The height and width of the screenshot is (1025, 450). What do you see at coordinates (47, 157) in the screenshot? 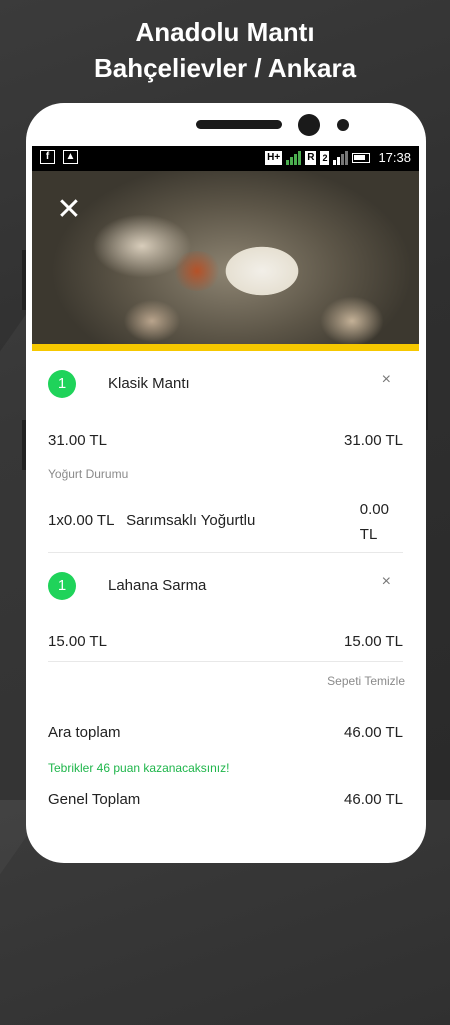
I see `facebook-icon: f` at bounding box center [47, 157].